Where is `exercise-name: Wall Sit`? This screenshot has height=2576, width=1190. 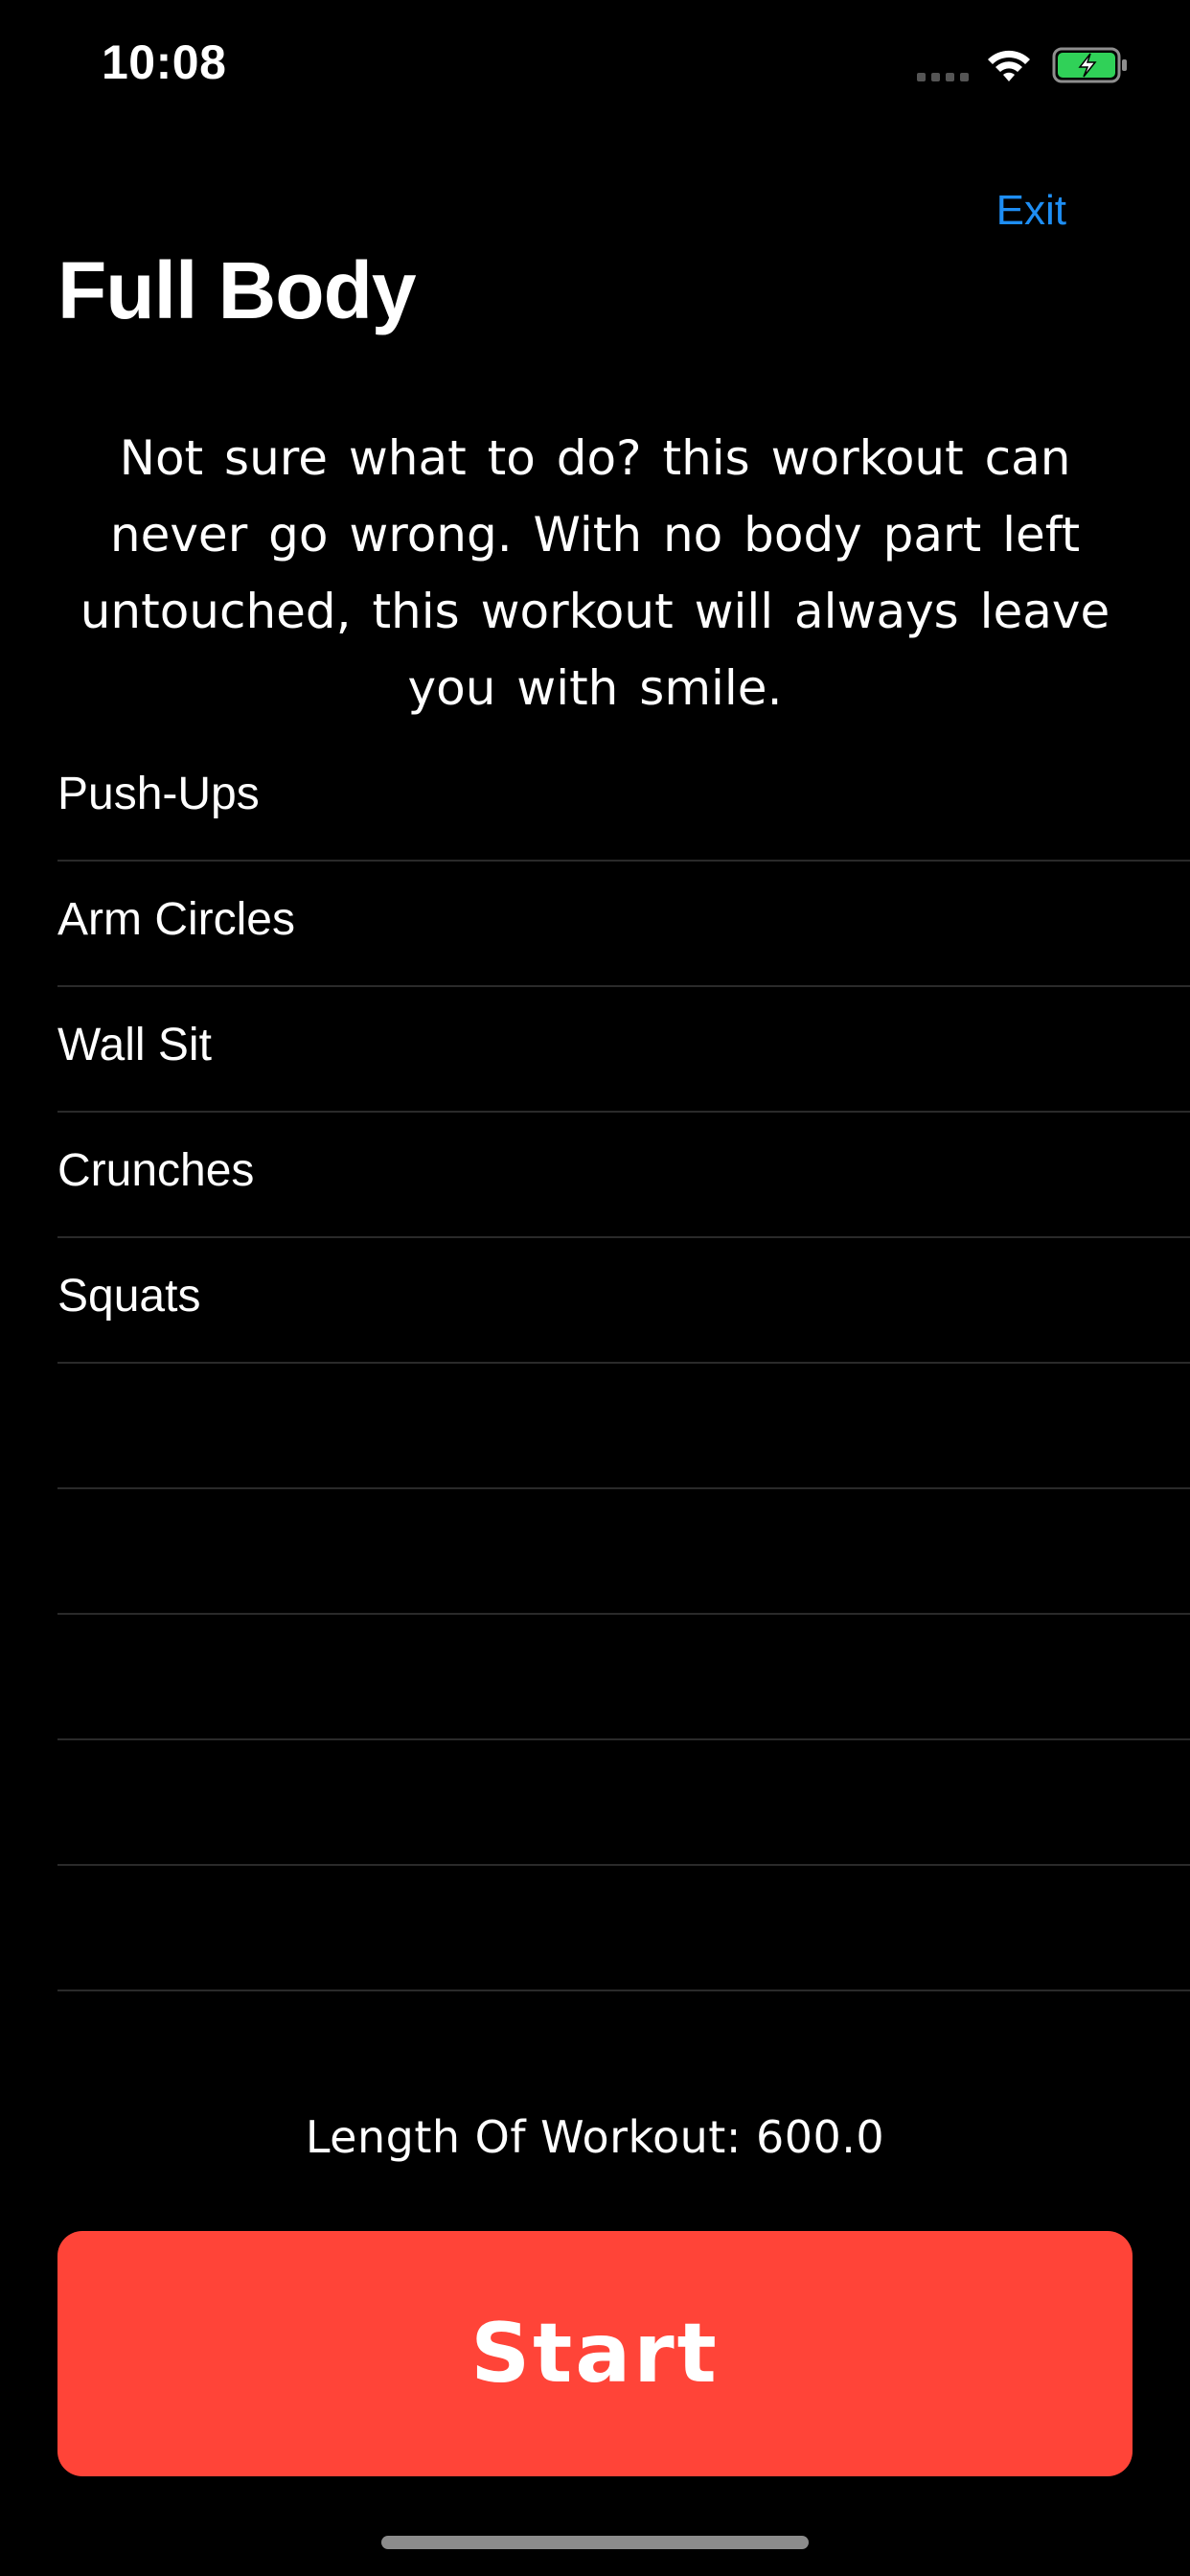 exercise-name: Wall Sit is located at coordinates (135, 1045).